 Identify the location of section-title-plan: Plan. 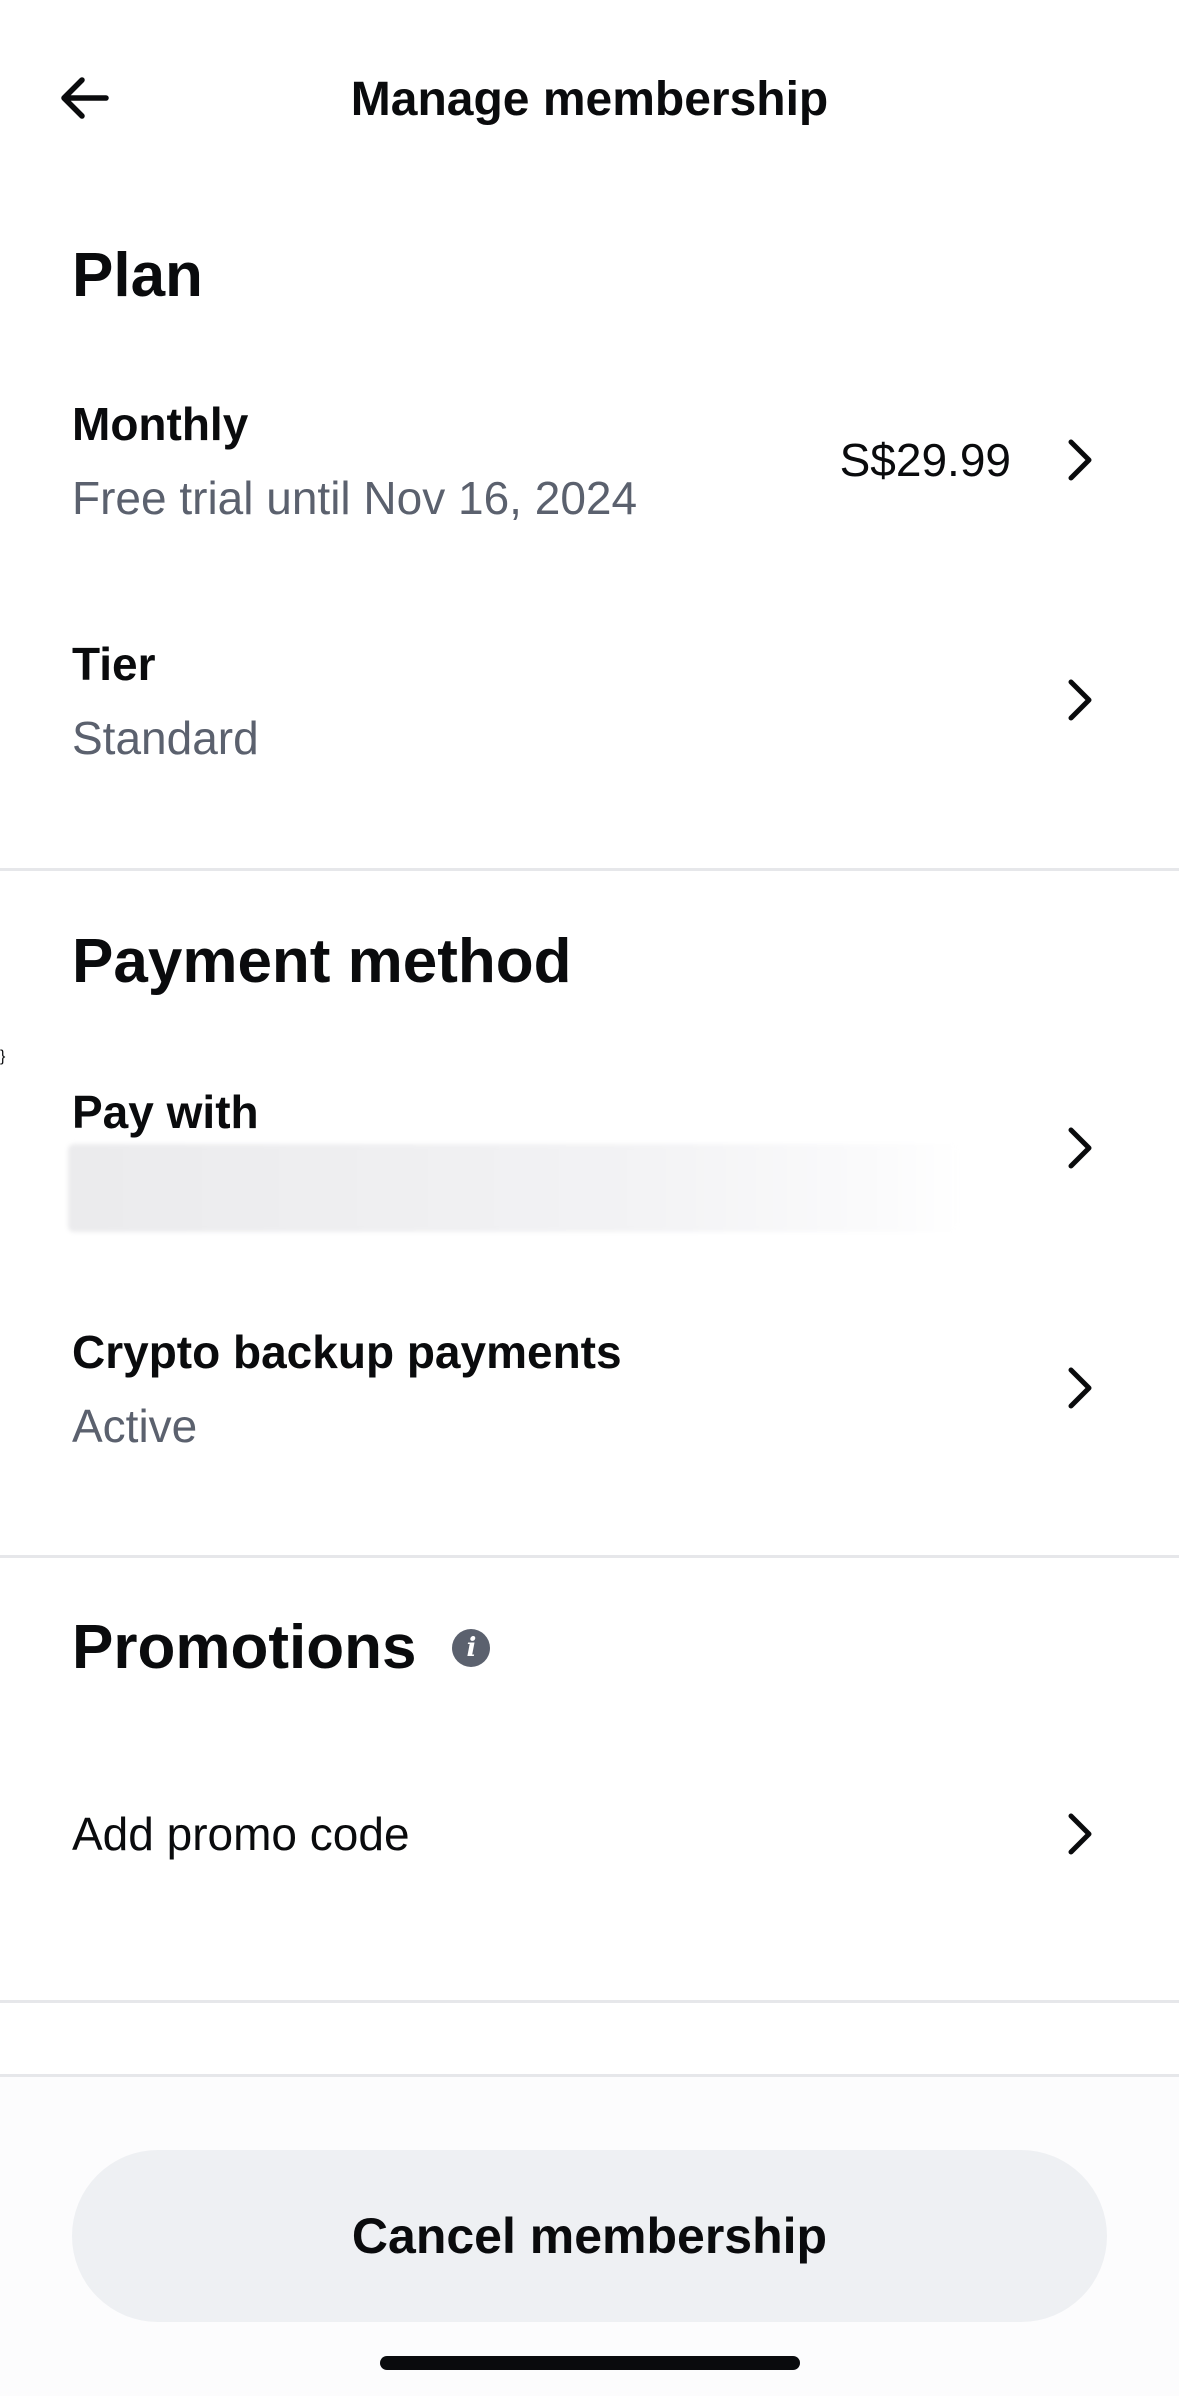
(137, 275).